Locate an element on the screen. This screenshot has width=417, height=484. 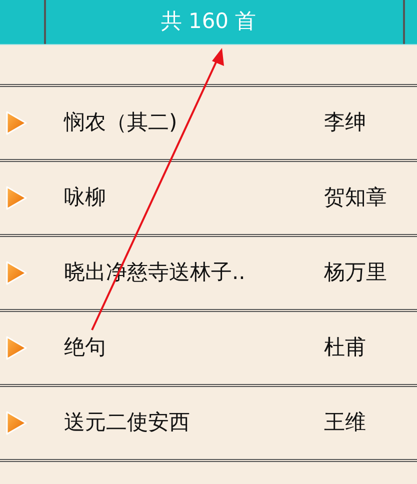
poem-title: 悯农（其二) is located at coordinates (121, 122).